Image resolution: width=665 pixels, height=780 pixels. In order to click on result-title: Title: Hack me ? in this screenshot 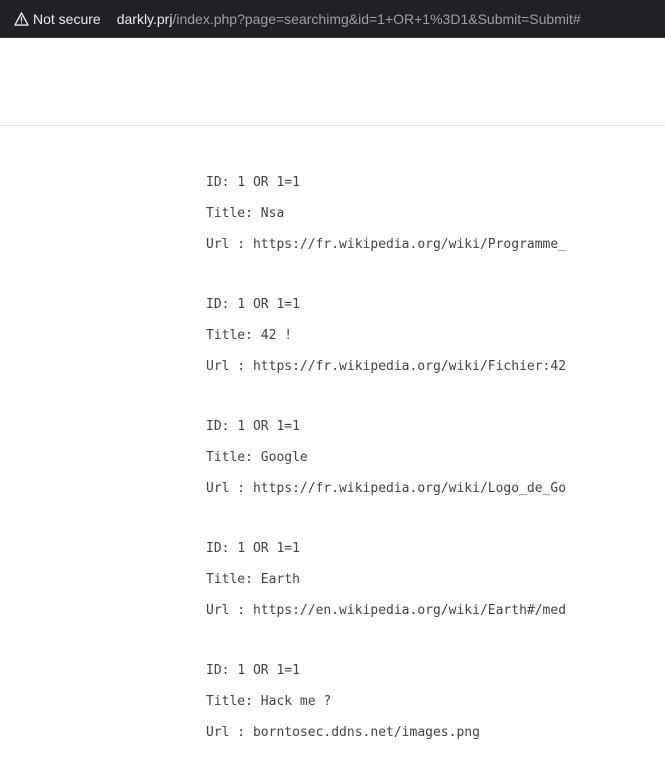, I will do `click(386, 704)`.